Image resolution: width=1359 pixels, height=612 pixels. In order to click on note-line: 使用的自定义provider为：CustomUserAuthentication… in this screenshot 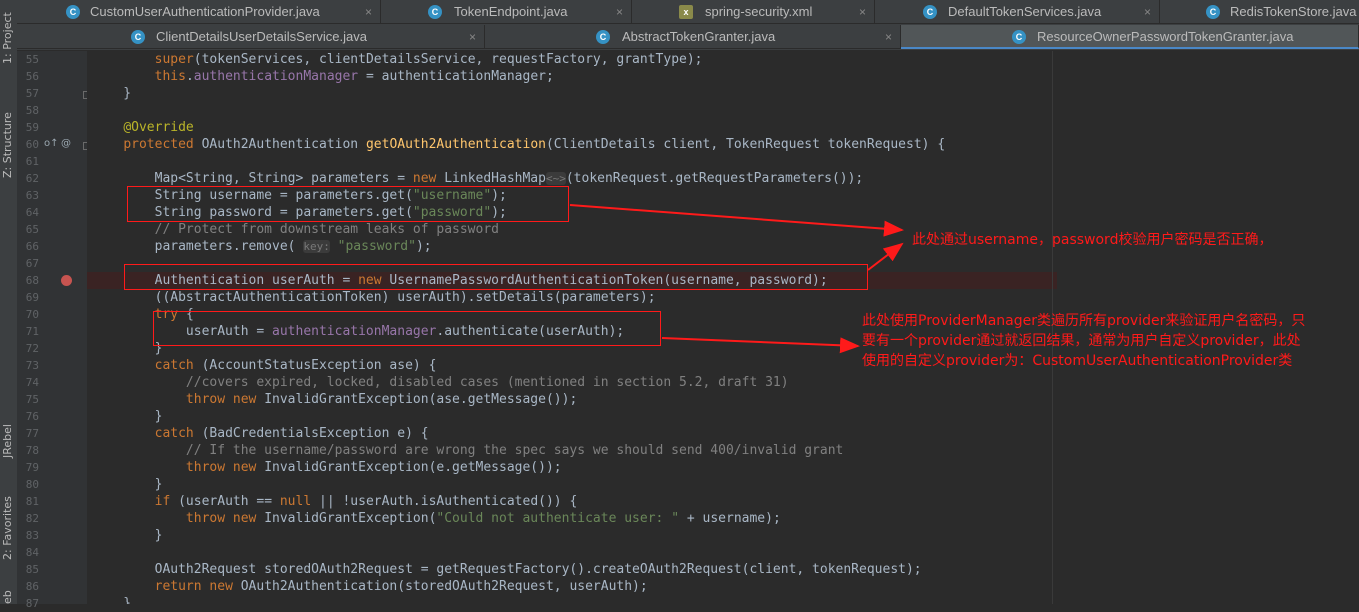, I will do `click(1077, 361)`.